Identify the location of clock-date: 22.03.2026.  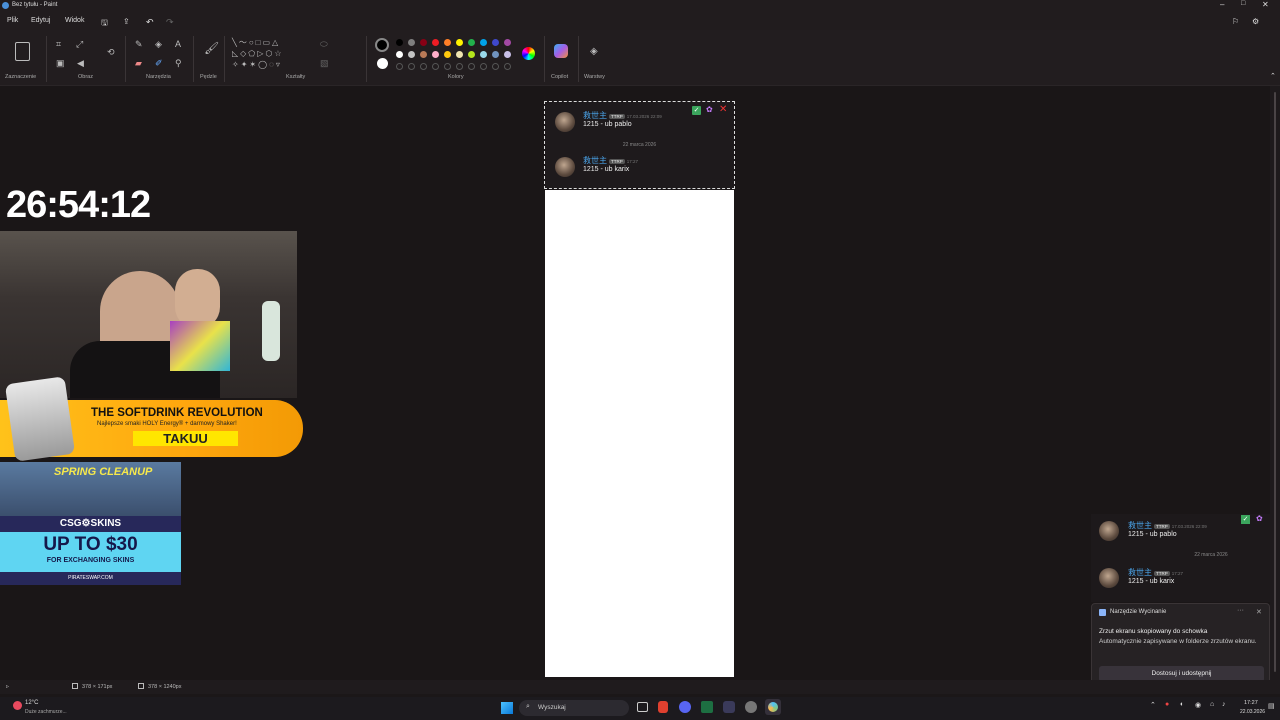
(1252, 712).